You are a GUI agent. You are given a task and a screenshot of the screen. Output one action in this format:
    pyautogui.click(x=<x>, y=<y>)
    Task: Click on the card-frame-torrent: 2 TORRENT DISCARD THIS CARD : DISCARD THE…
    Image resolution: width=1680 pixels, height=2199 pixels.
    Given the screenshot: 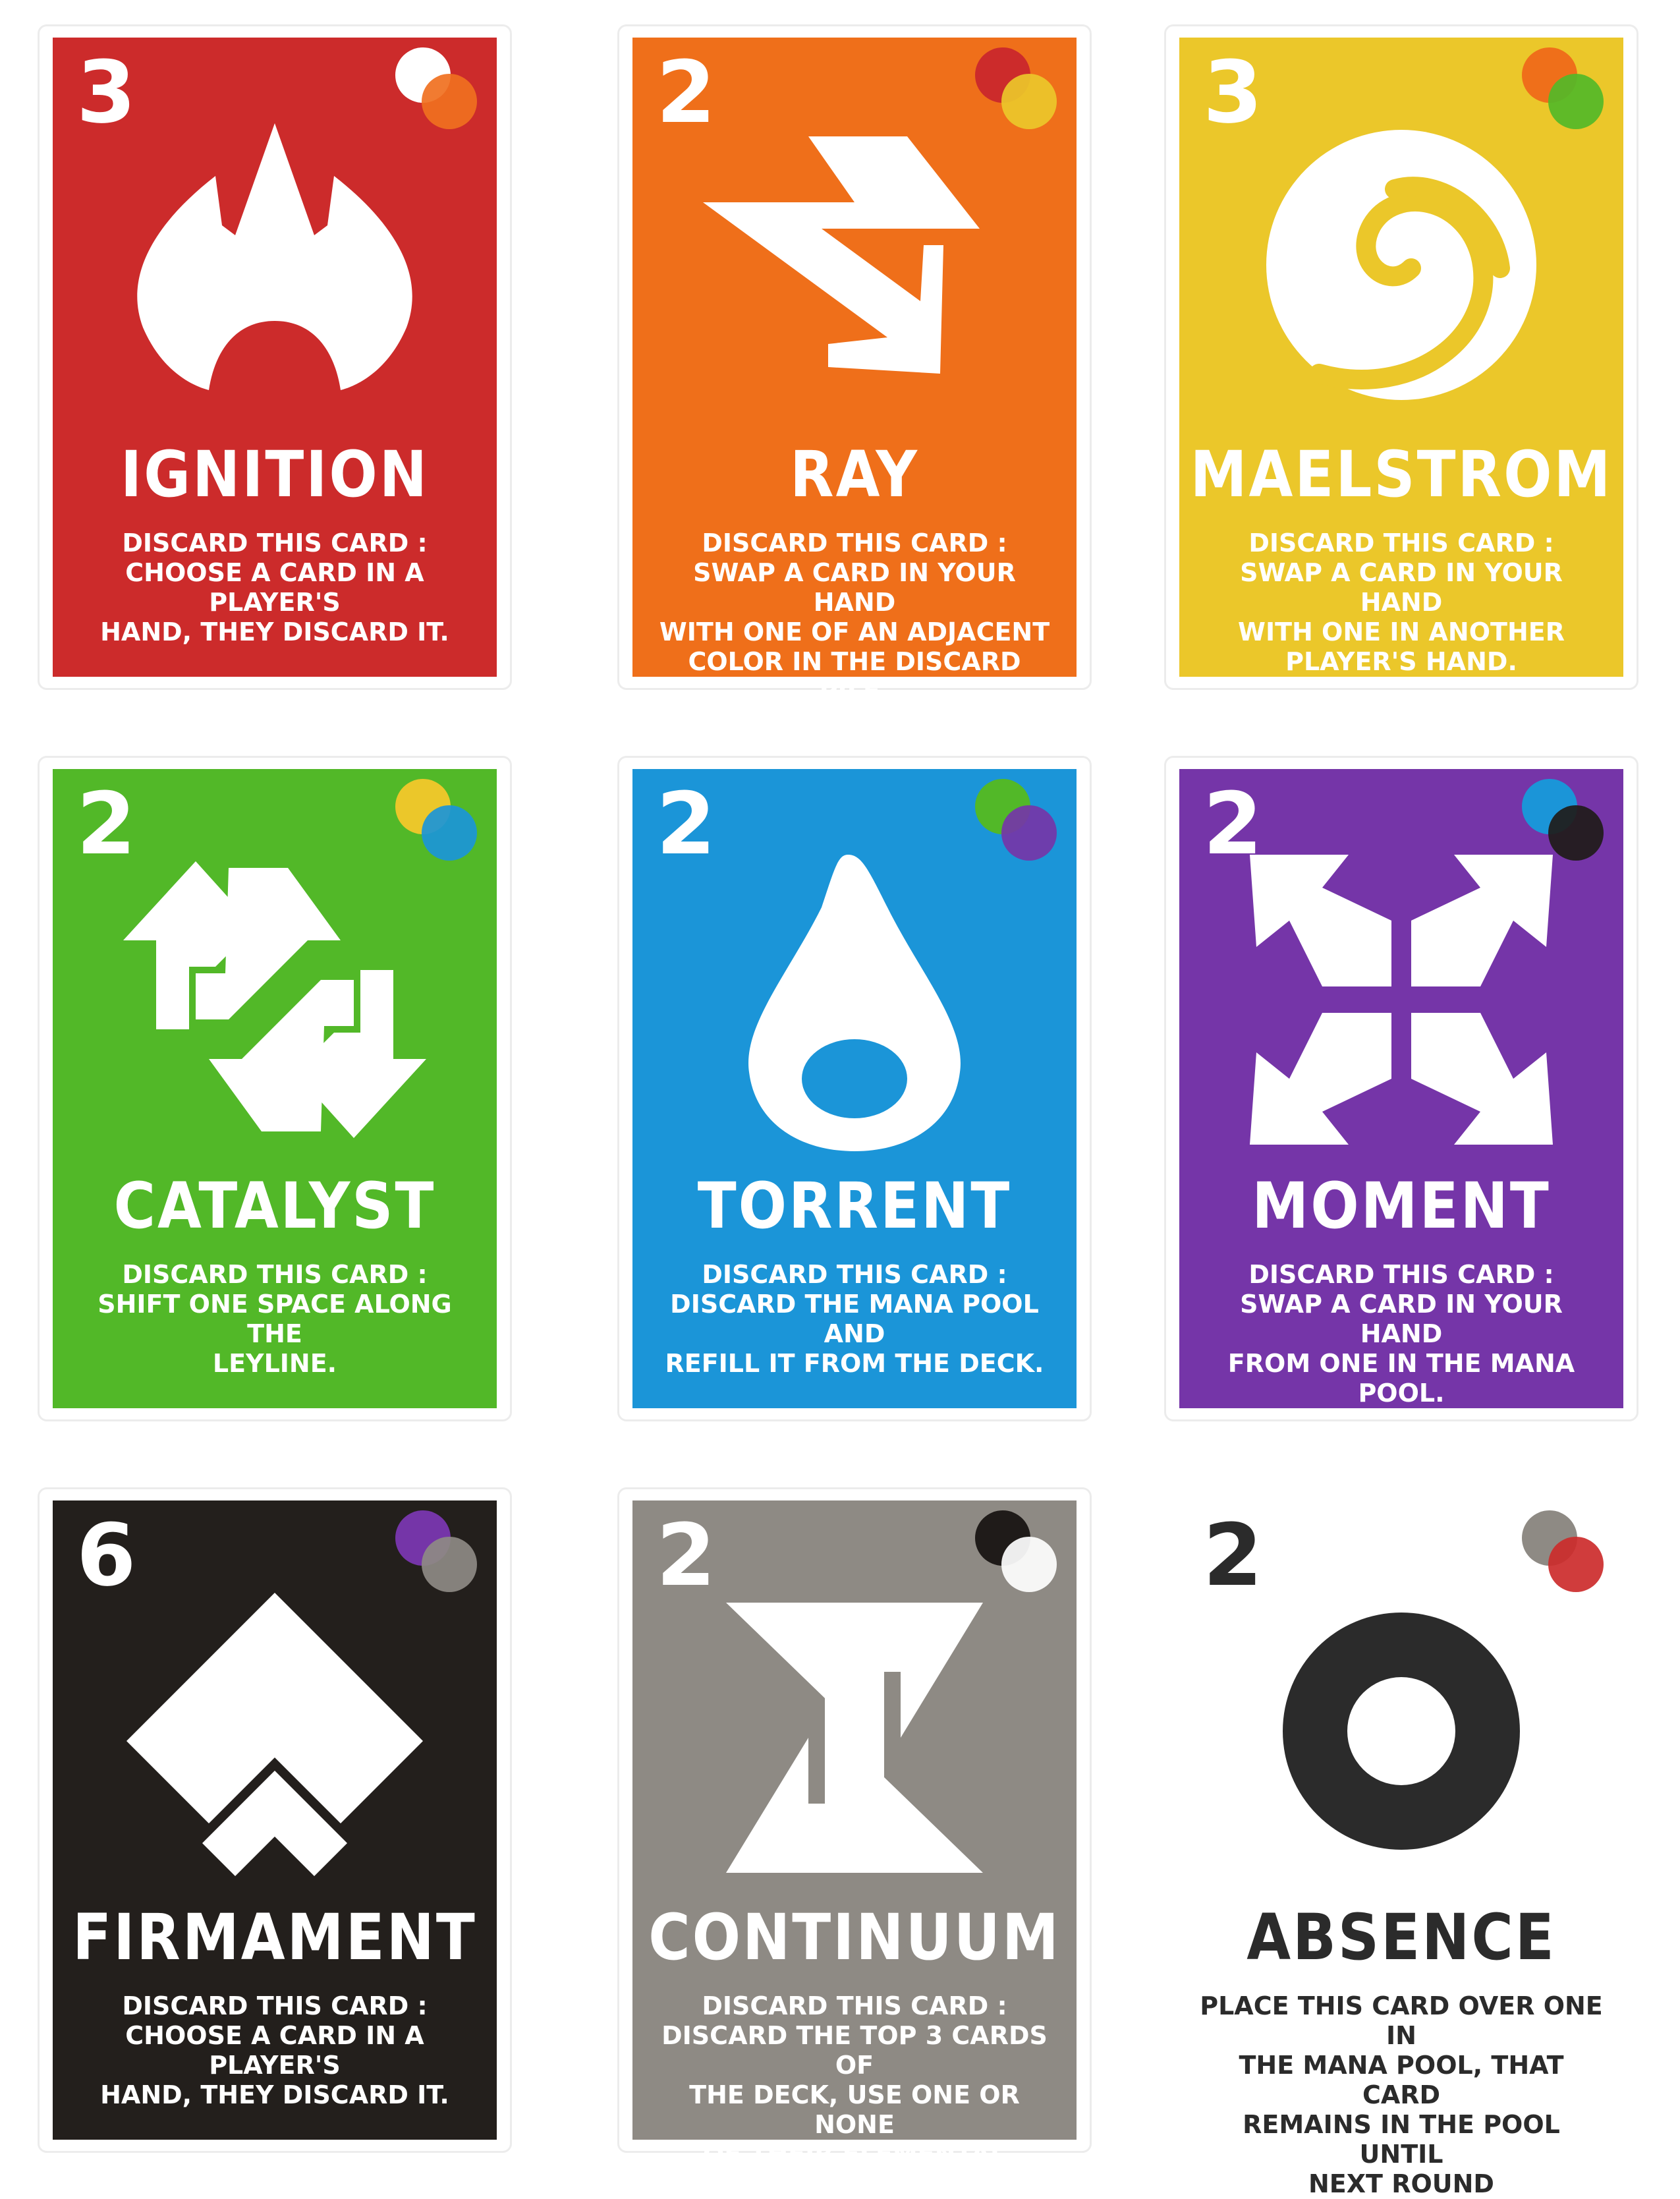 What is the action you would take?
    pyautogui.click(x=854, y=1088)
    